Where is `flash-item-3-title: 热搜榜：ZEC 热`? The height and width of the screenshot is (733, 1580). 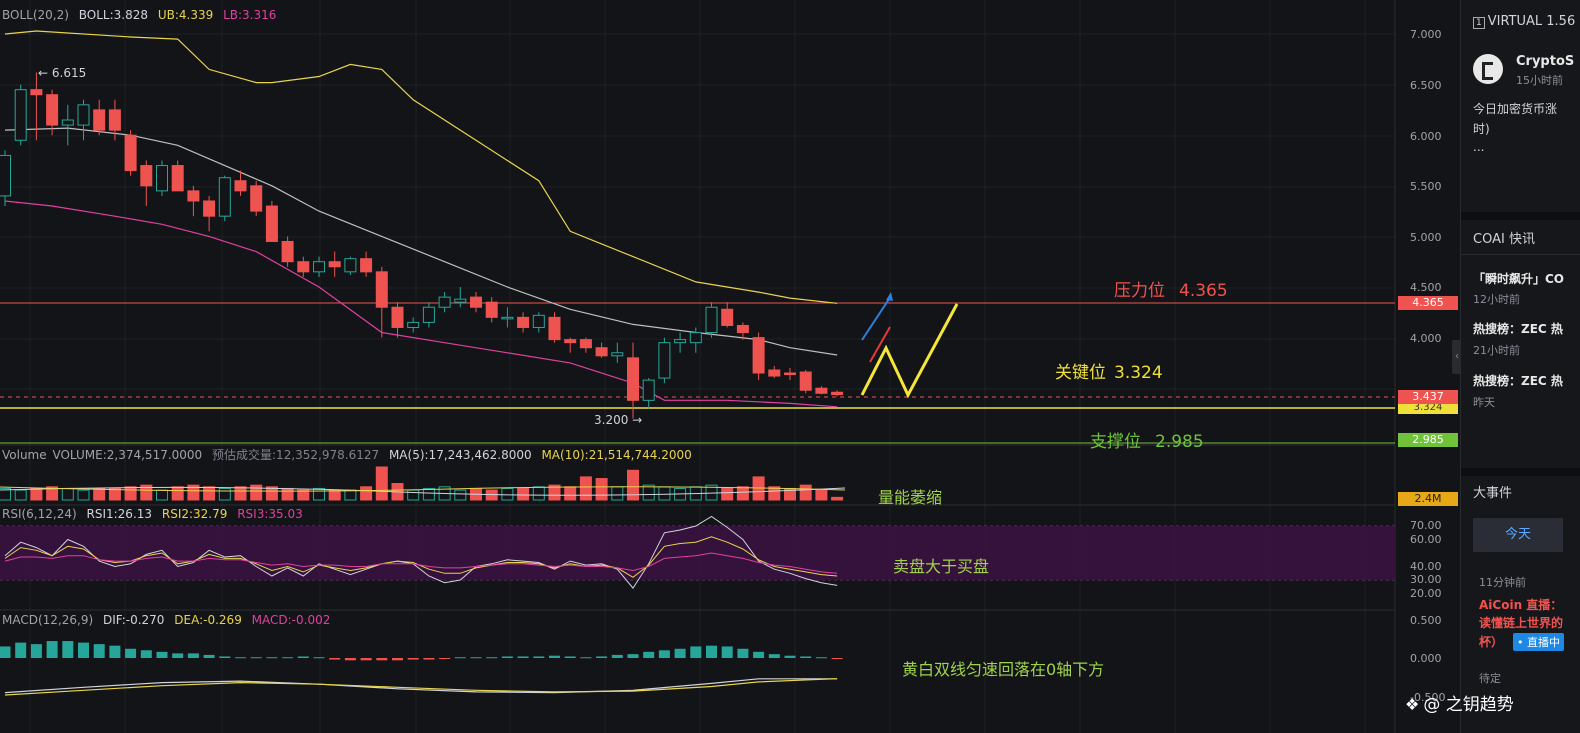 flash-item-3-title: 热搜榜：ZEC 热 is located at coordinates (1518, 380).